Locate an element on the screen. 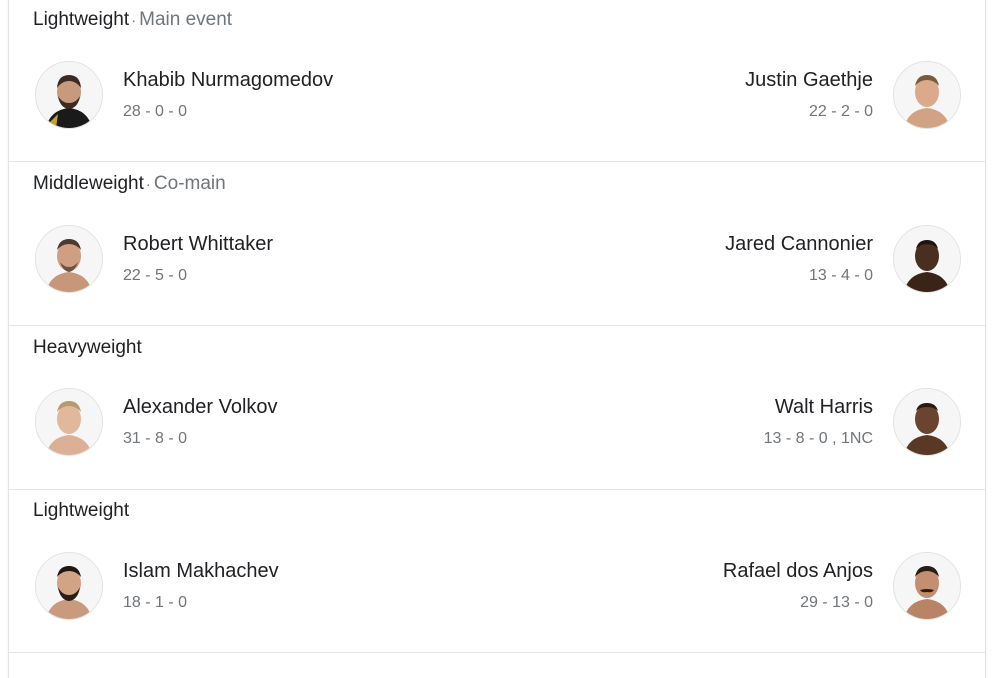  fight-title: Heavyweight is located at coordinates (87, 348).